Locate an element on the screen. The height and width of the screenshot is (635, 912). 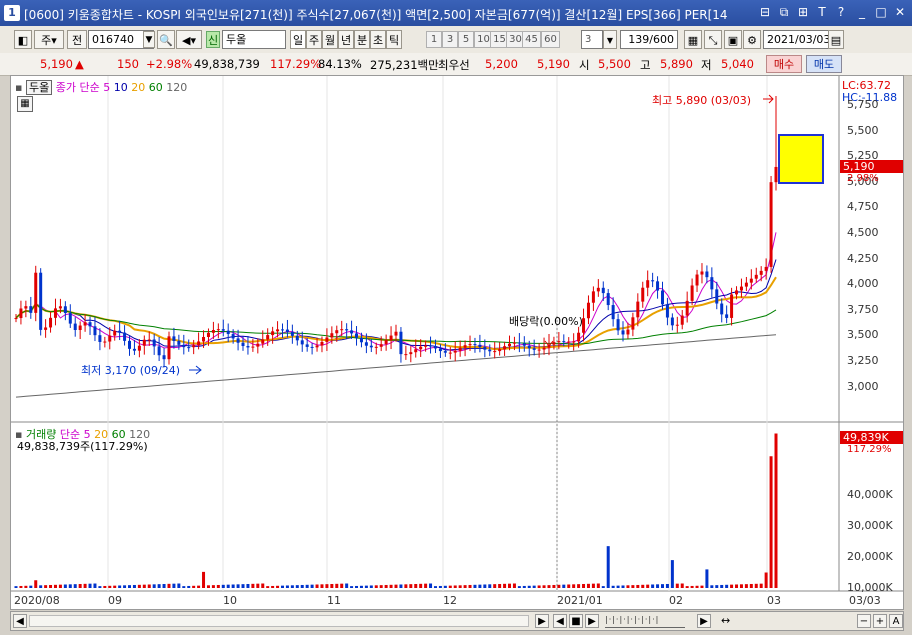
period-2-button: 월 is located at coordinates (330, 39).